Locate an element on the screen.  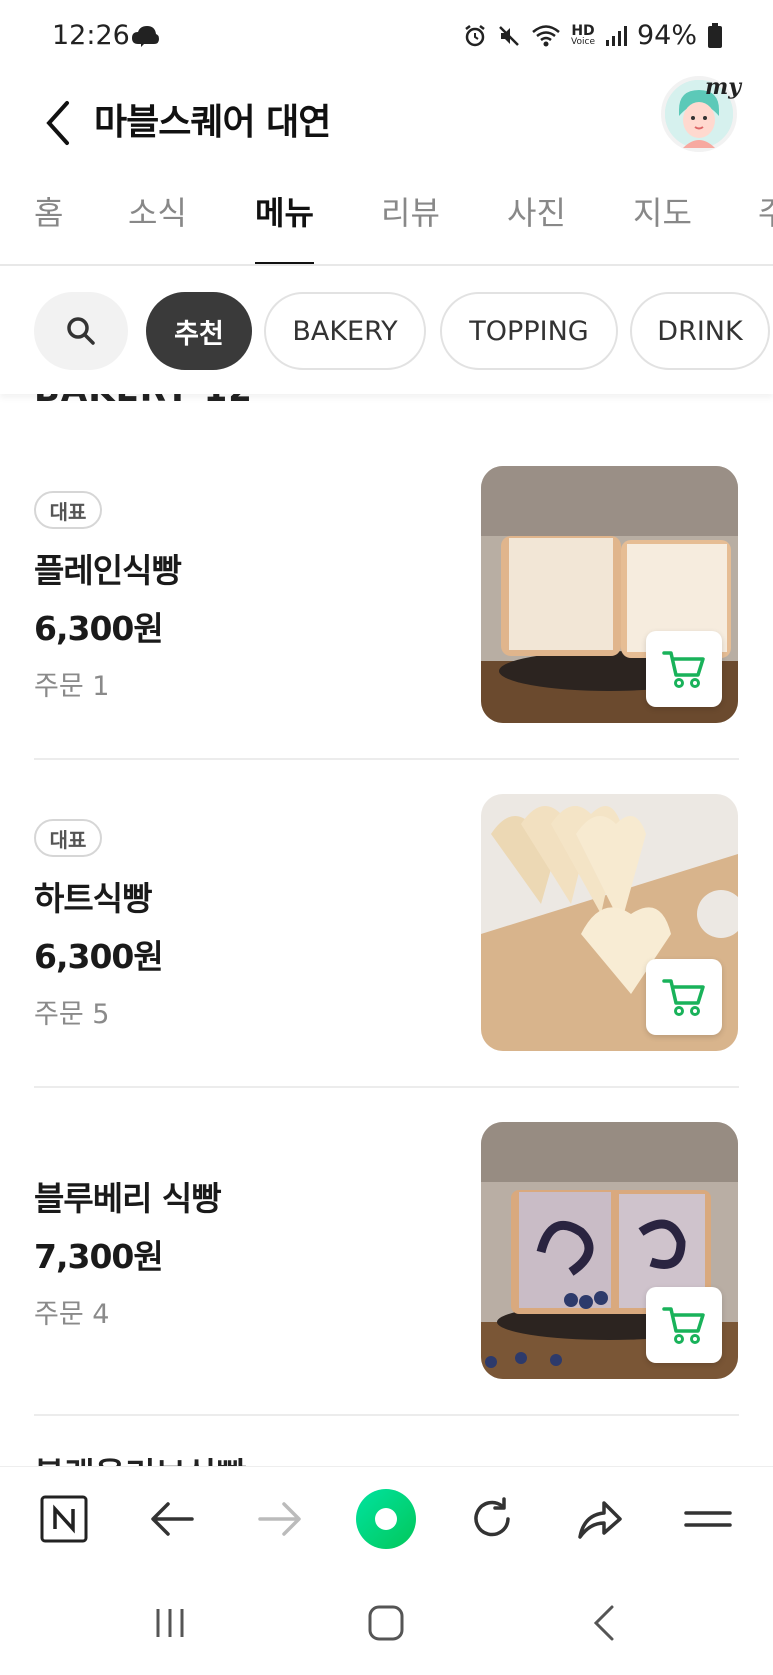
green-dot-button is located at coordinates (386, 1519).